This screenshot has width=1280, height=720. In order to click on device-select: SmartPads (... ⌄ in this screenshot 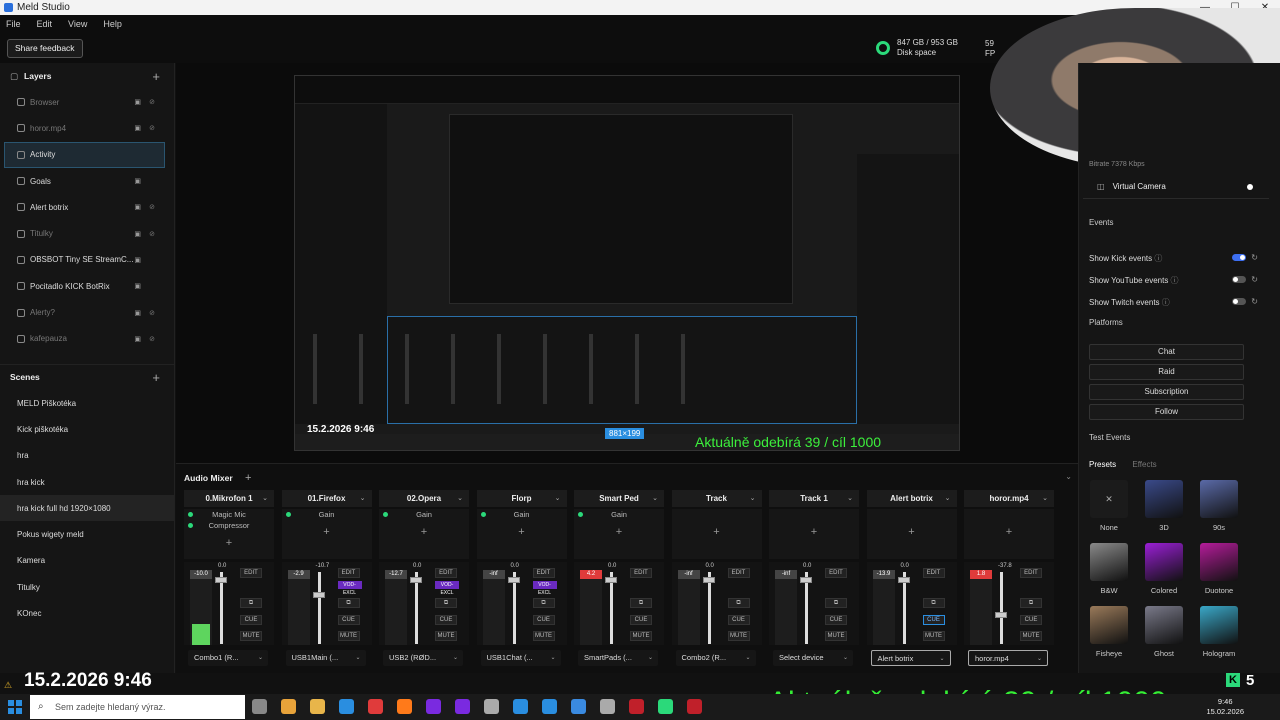, I will do `click(618, 658)`.